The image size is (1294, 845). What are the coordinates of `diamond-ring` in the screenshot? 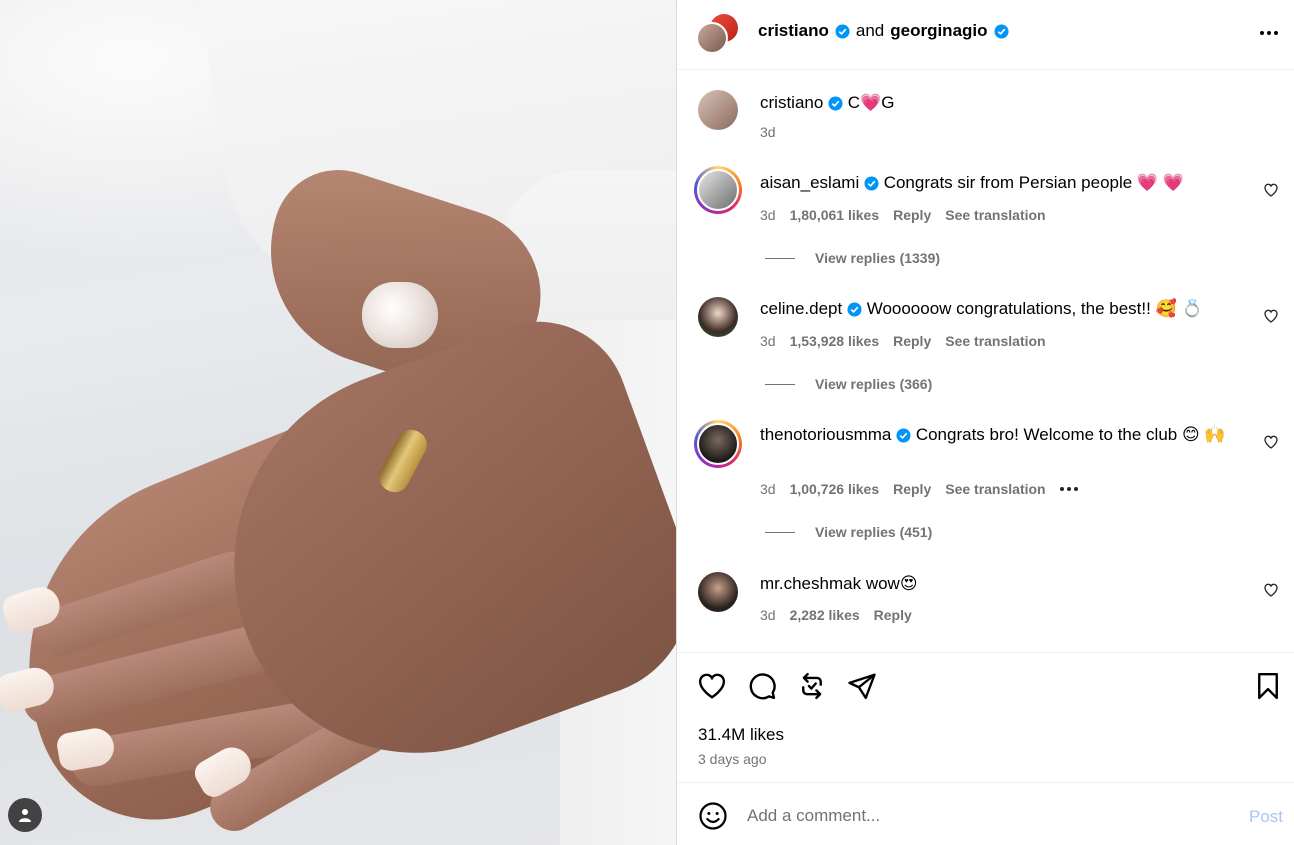 It's located at (400, 315).